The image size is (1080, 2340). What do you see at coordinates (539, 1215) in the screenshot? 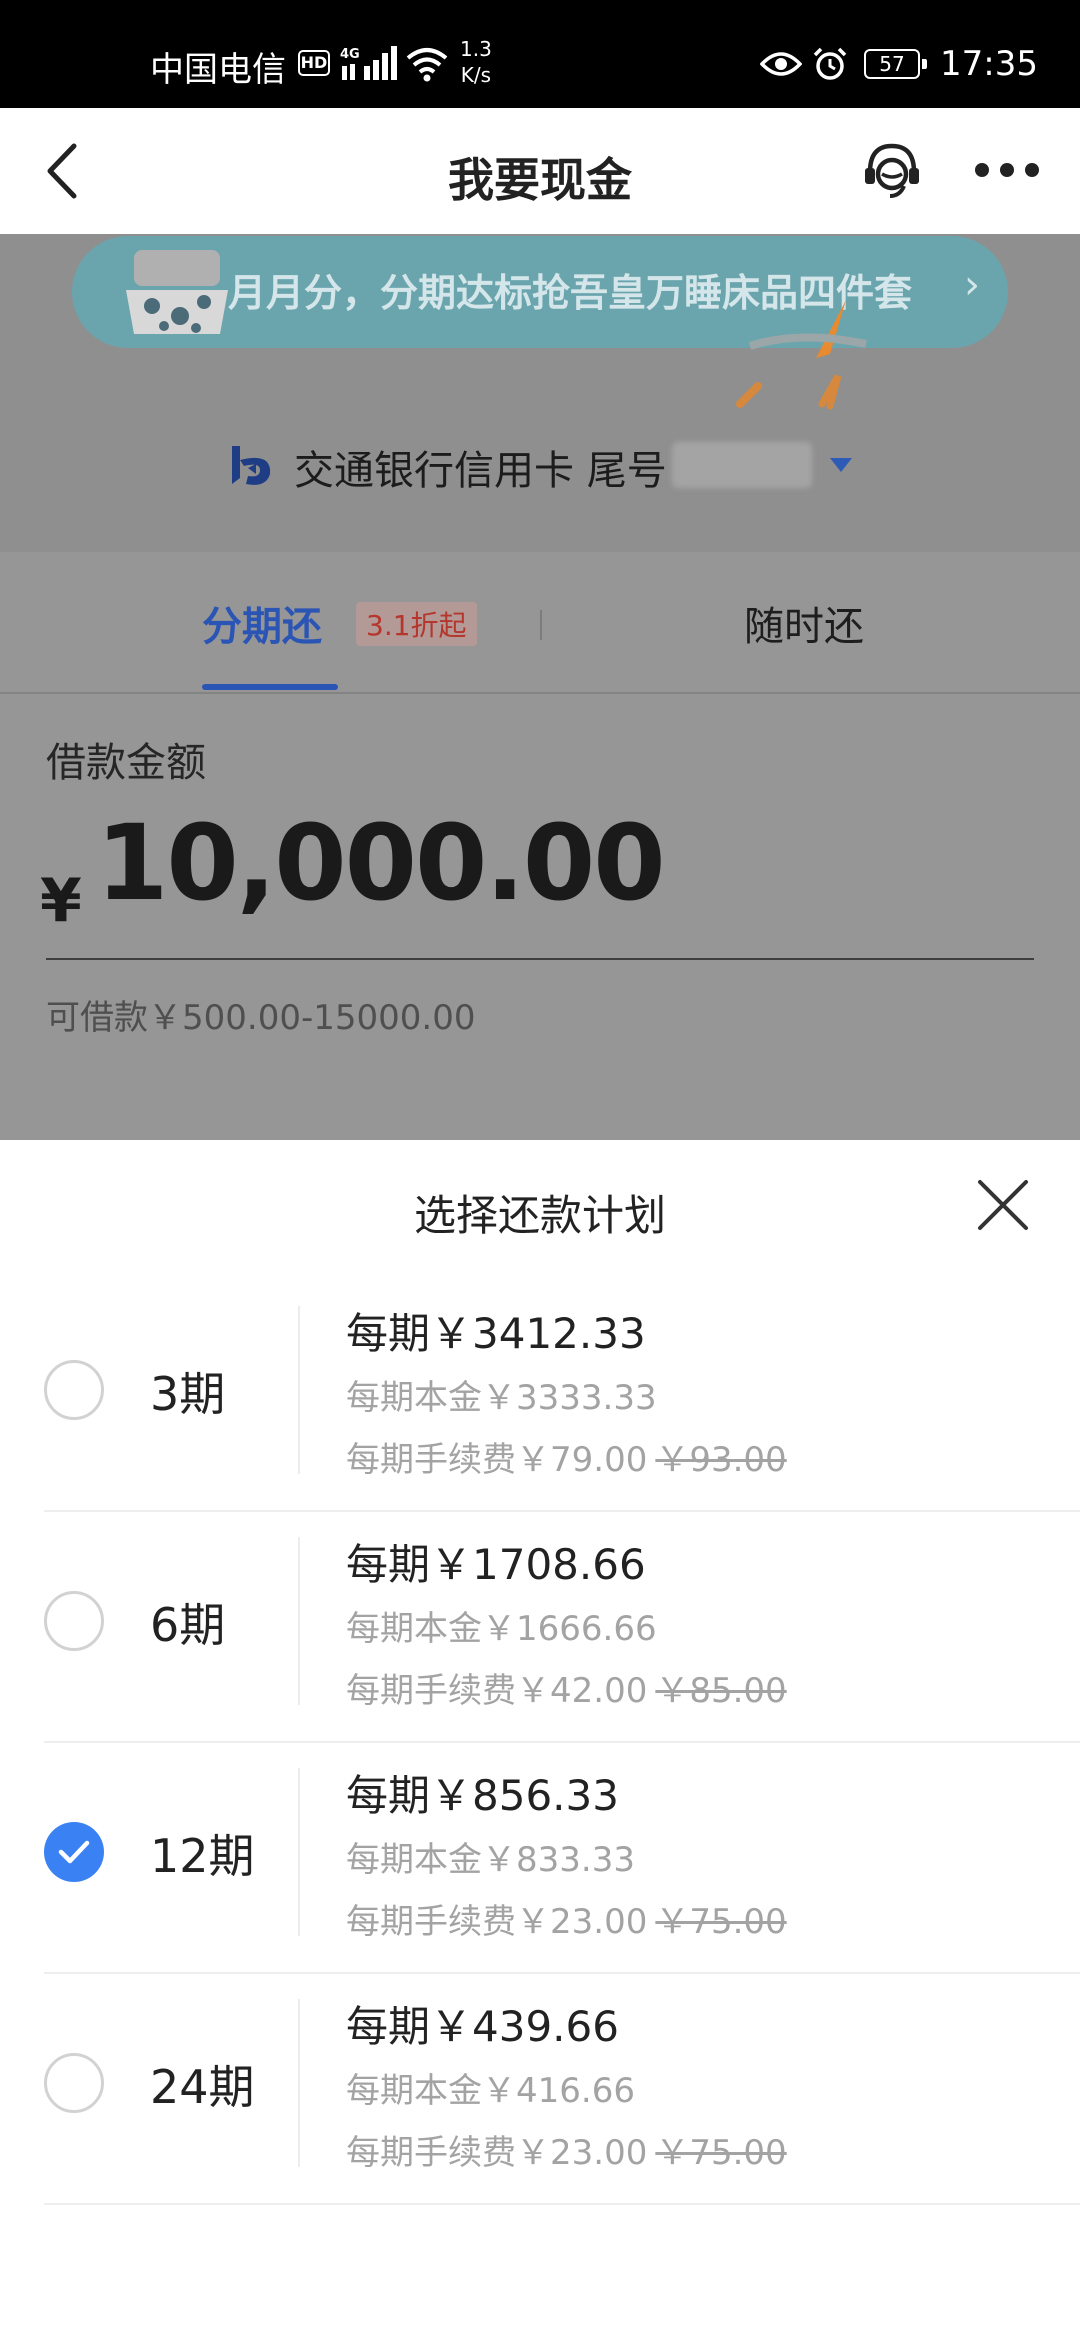
I see `sheet-title: 选择还款计划` at bounding box center [539, 1215].